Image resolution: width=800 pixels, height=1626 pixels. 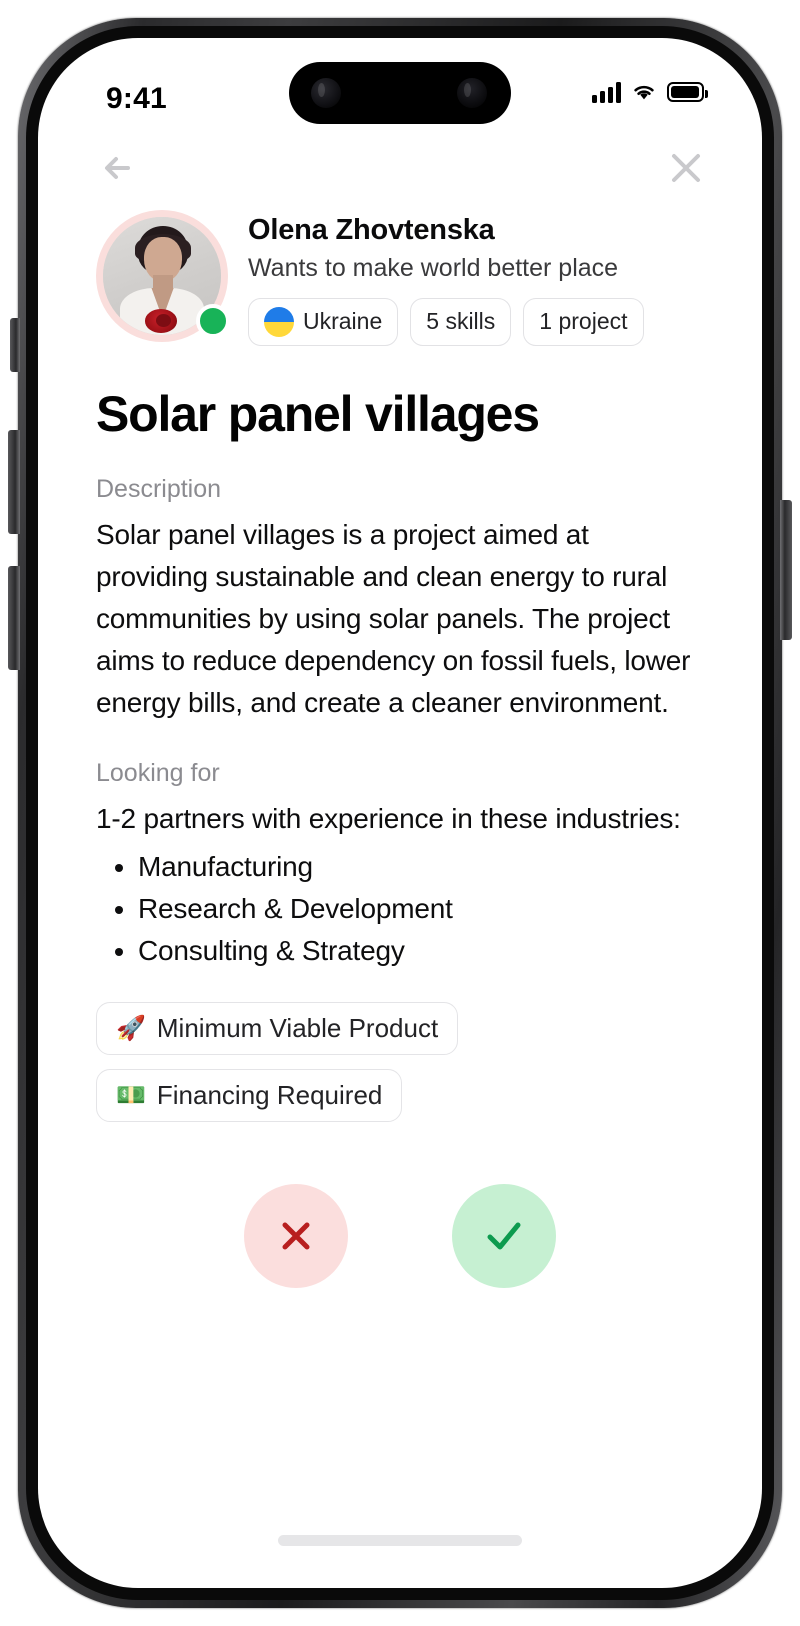 I want to click on looking-for-label: Looking for, so click(x=158, y=773).